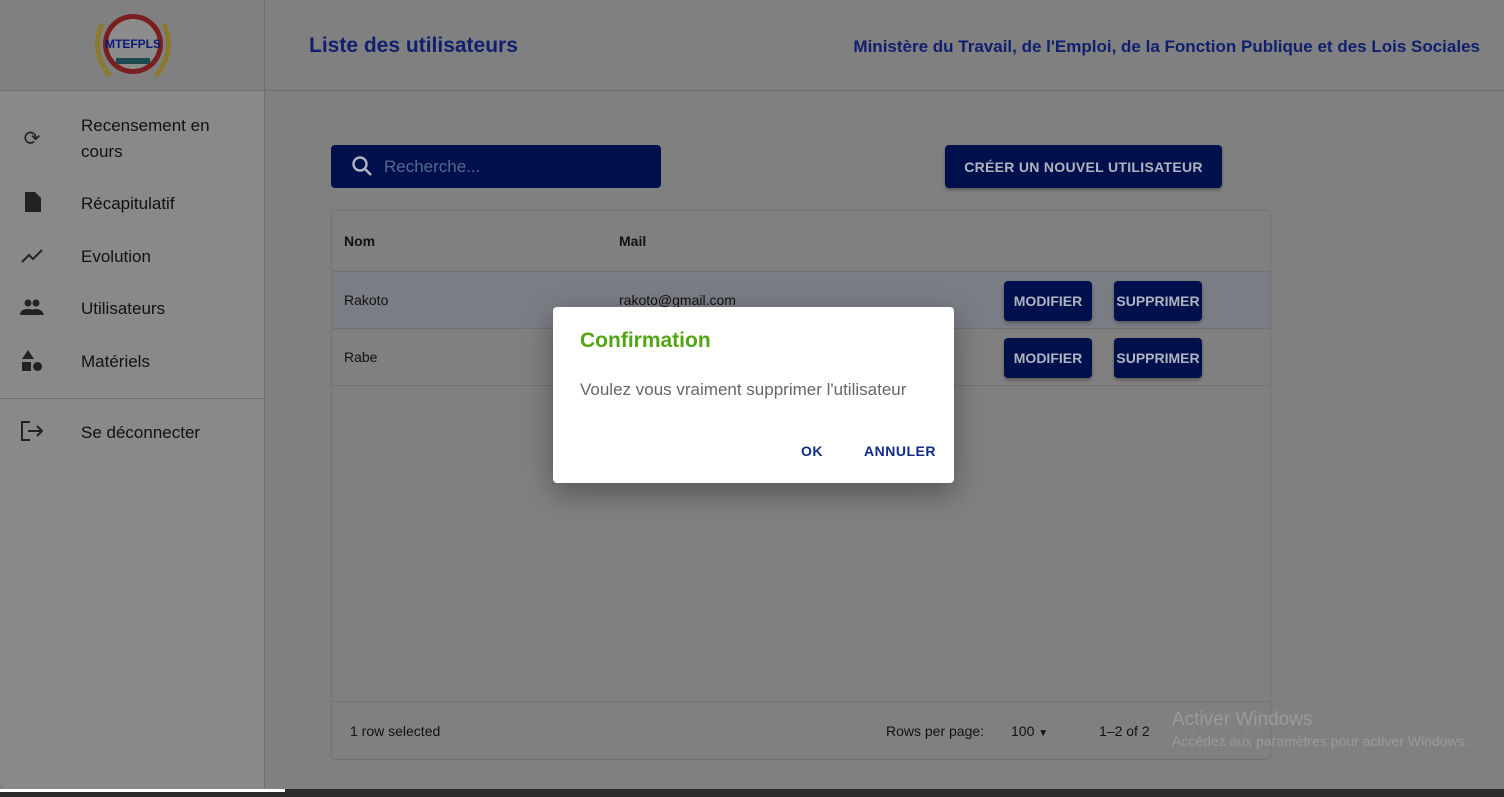 Image resolution: width=1504 pixels, height=797 pixels. I want to click on sidebar-item-recapitulatif: Récapitulatif, so click(132, 204).